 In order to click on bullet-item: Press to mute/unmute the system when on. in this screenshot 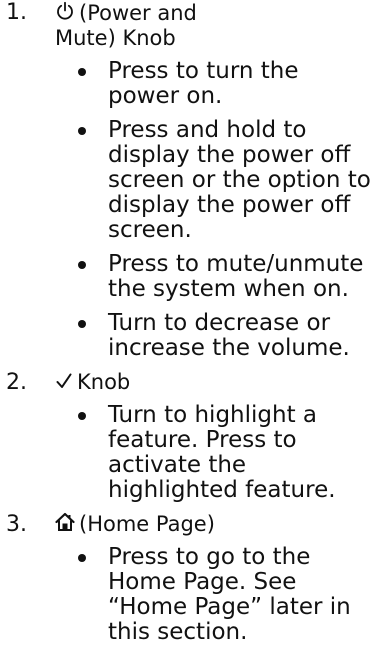, I will do `click(227, 276)`.